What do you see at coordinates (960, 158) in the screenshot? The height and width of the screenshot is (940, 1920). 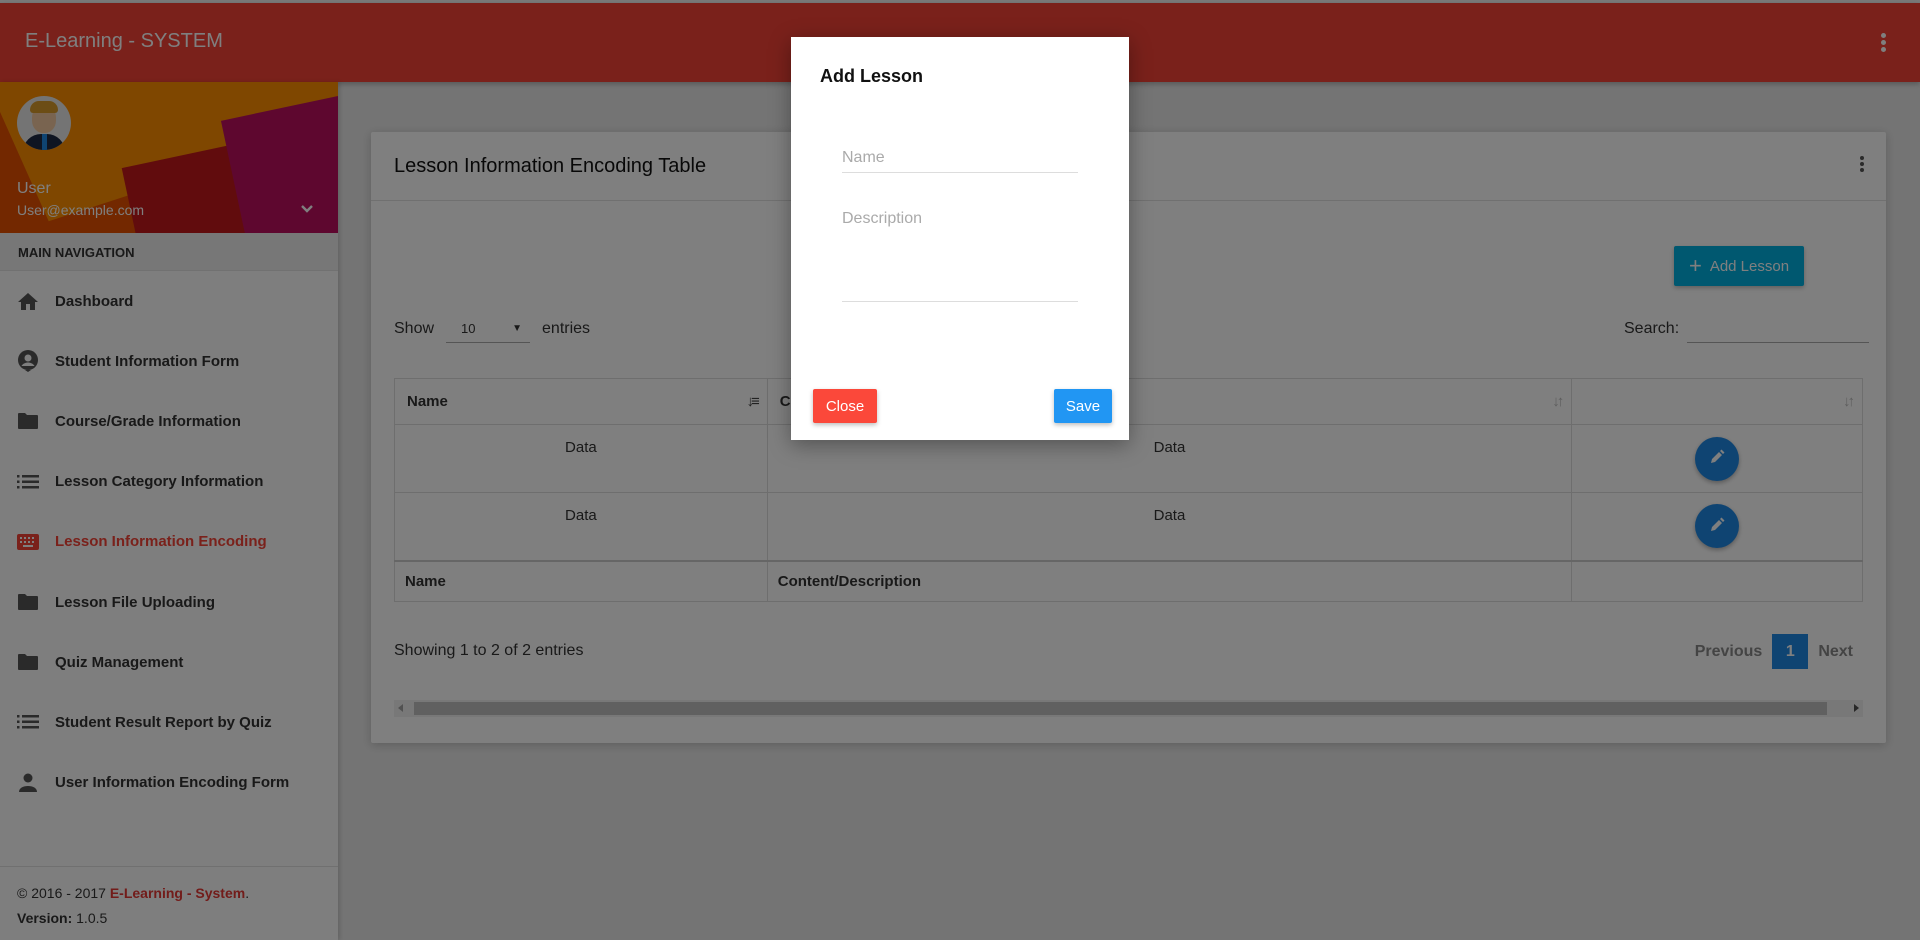 I see `lesson-name-input` at bounding box center [960, 158].